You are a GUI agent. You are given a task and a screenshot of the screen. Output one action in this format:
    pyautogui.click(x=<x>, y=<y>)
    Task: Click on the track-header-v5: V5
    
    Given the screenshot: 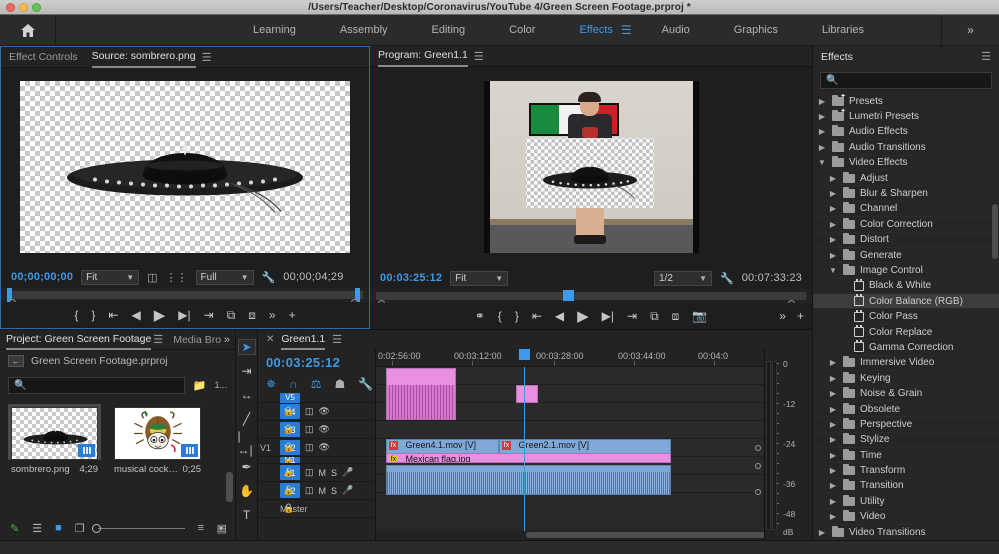 What is the action you would take?
    pyautogui.click(x=316, y=397)
    